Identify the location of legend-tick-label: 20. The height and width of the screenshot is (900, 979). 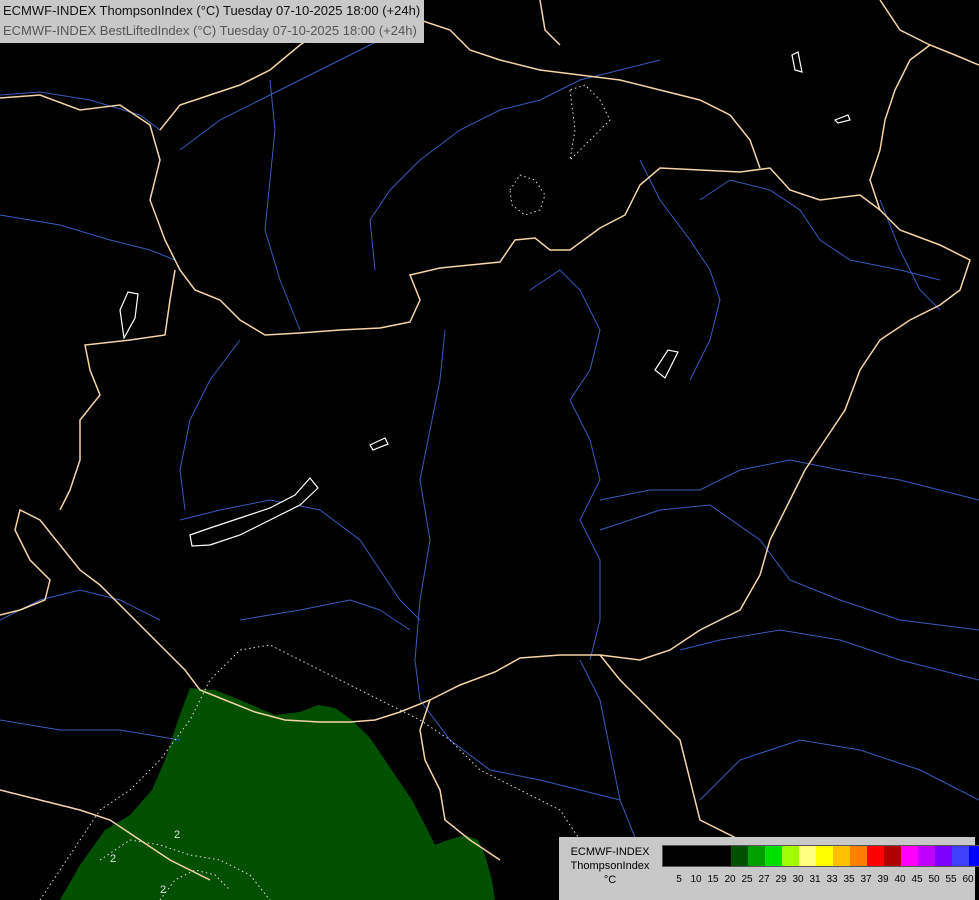
(730, 879).